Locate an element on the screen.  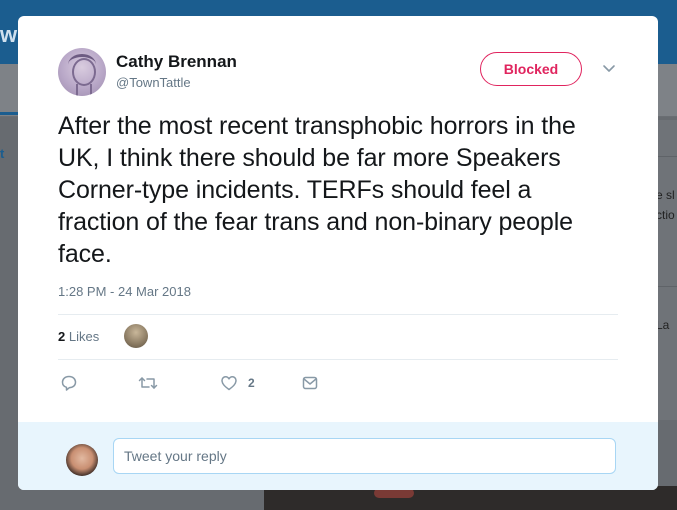
like-action is located at coordinates (229, 383).